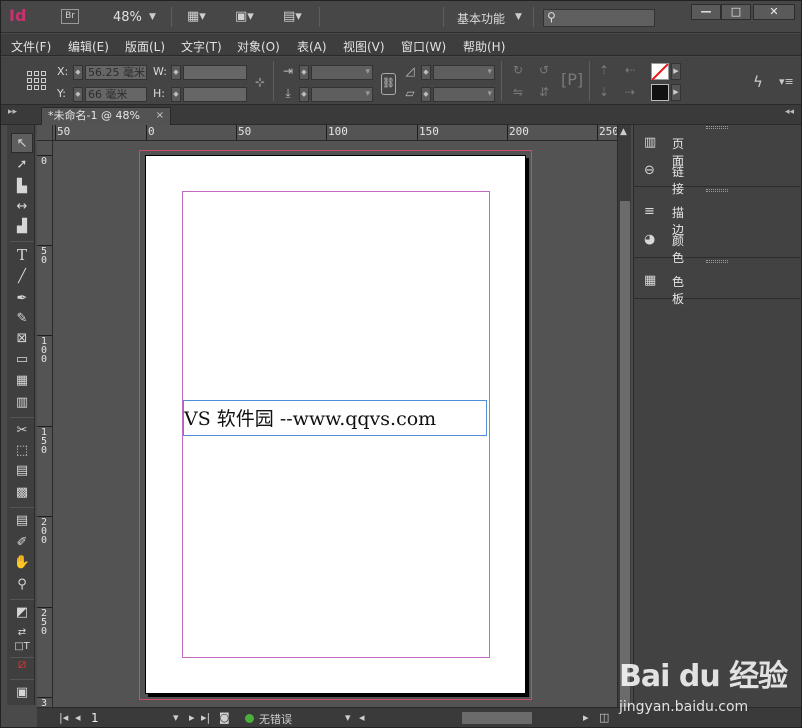  I want to click on shear-icon: ▱, so click(410, 93).